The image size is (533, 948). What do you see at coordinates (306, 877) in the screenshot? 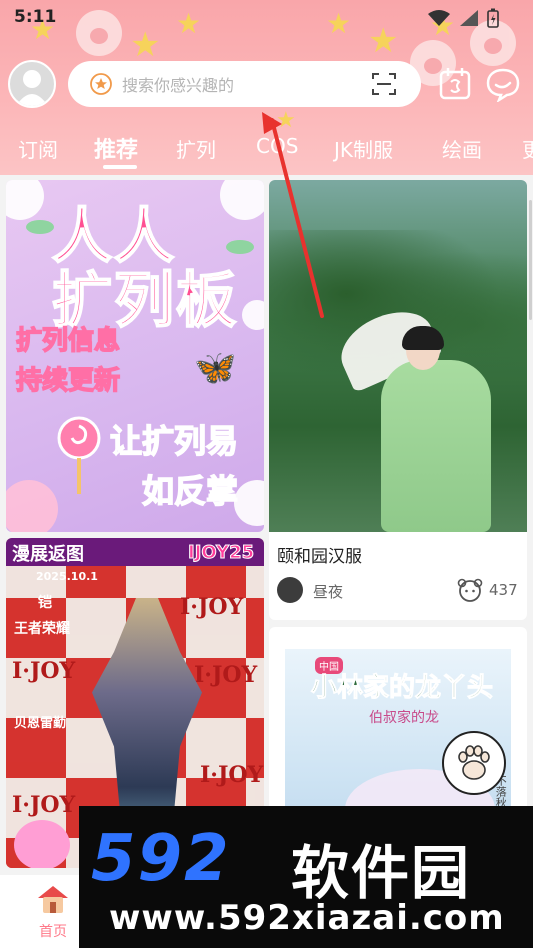
I see `site-watermark: 592 软件园 www.592xiazai.com` at bounding box center [306, 877].